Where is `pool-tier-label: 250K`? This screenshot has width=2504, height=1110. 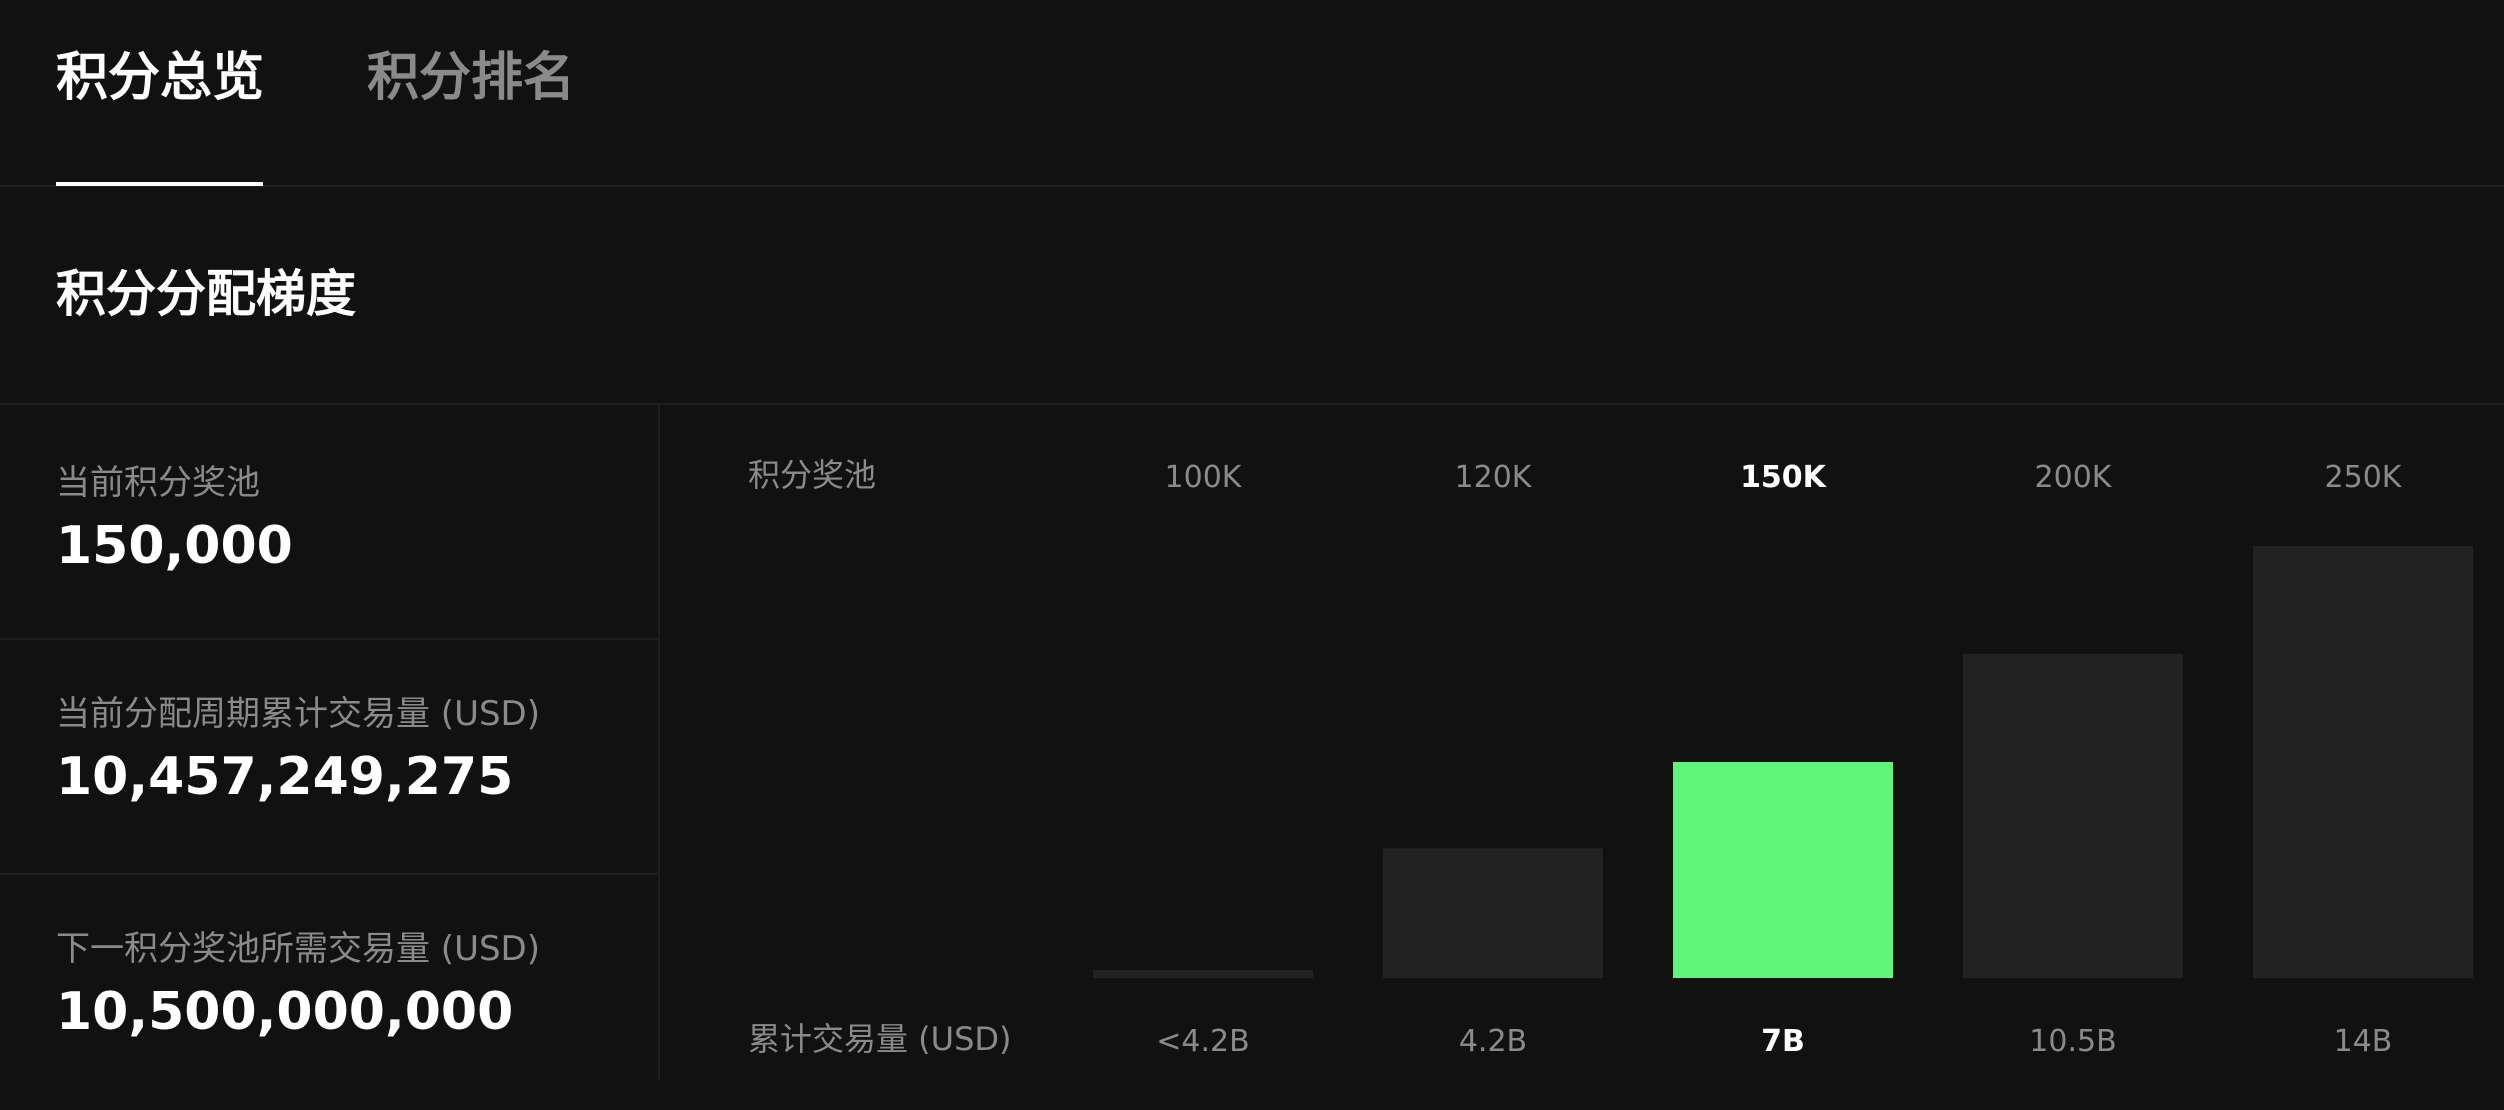 pool-tier-label: 250K is located at coordinates (2364, 477).